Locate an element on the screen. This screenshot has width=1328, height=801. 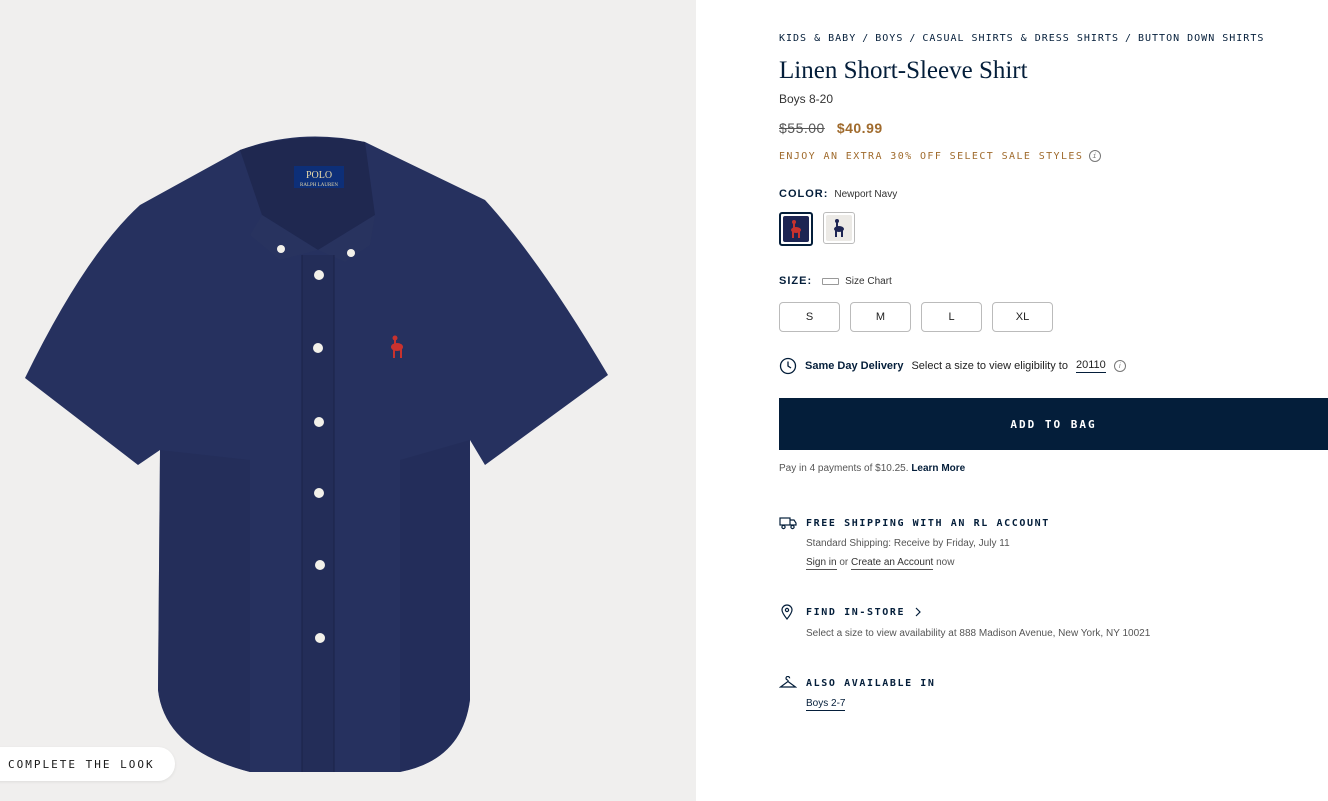
swatch-navy-fill is located at coordinates (796, 229).